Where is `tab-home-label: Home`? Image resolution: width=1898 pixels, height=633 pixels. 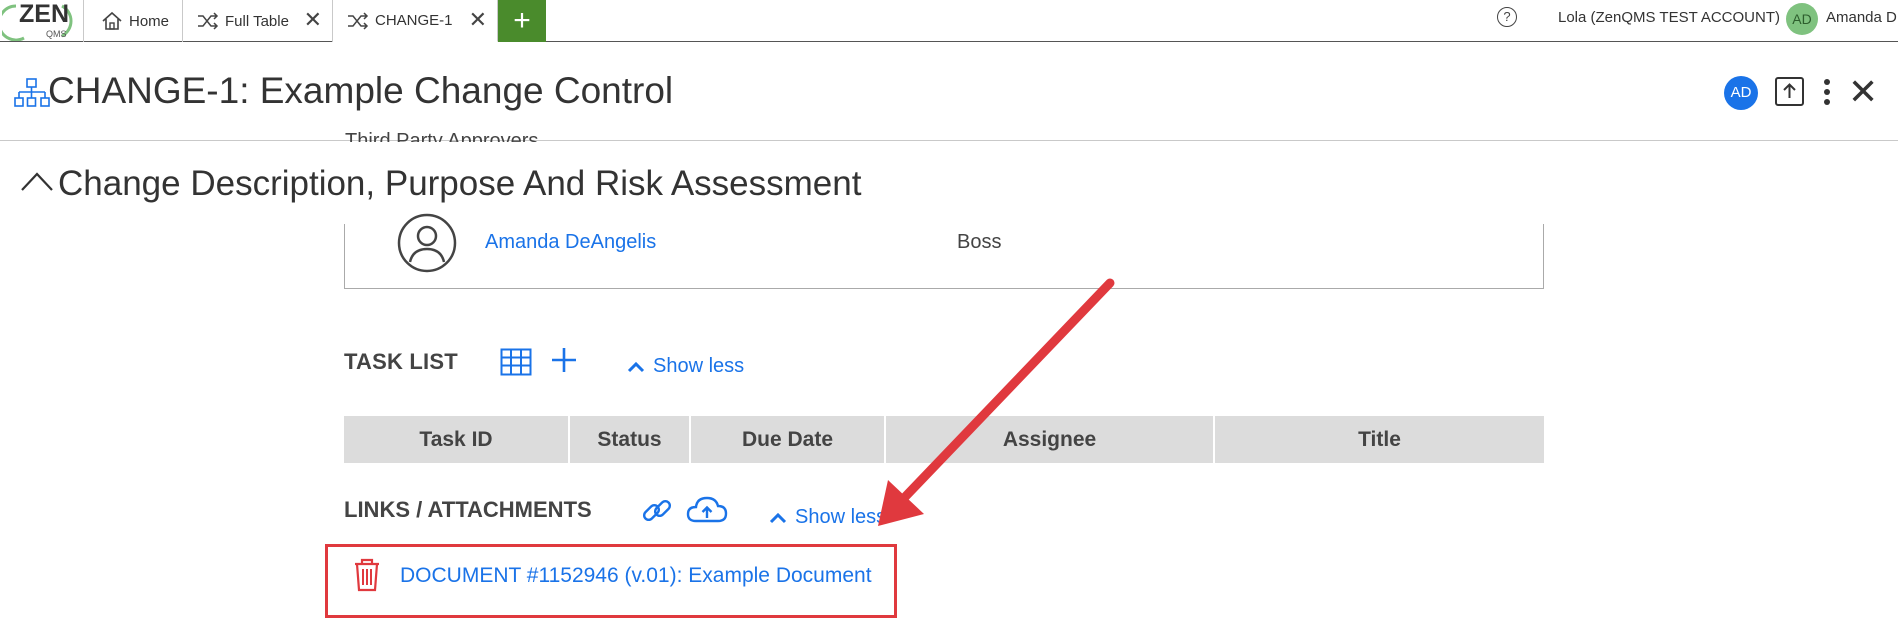
tab-home-label: Home is located at coordinates (149, 21).